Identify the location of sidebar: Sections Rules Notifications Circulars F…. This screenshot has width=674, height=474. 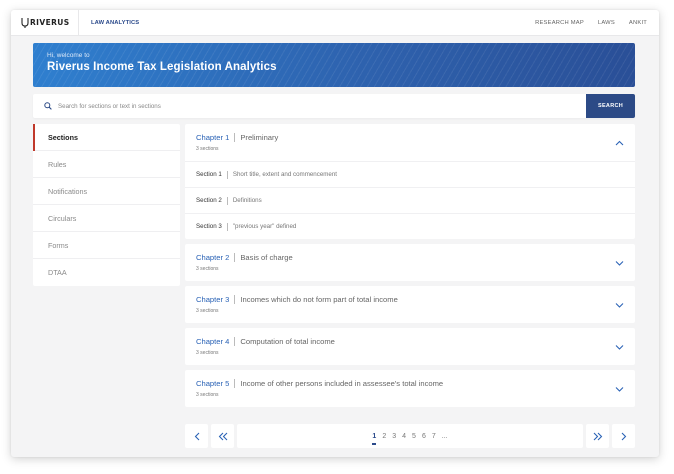
(106, 205).